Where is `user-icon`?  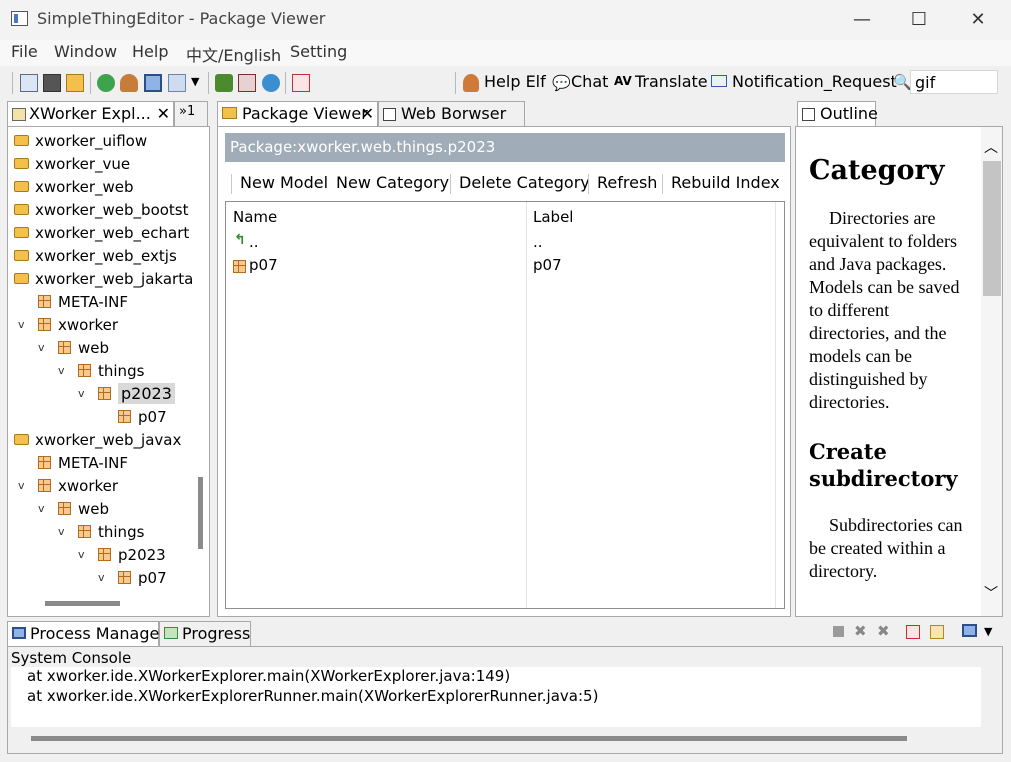 user-icon is located at coordinates (129, 83).